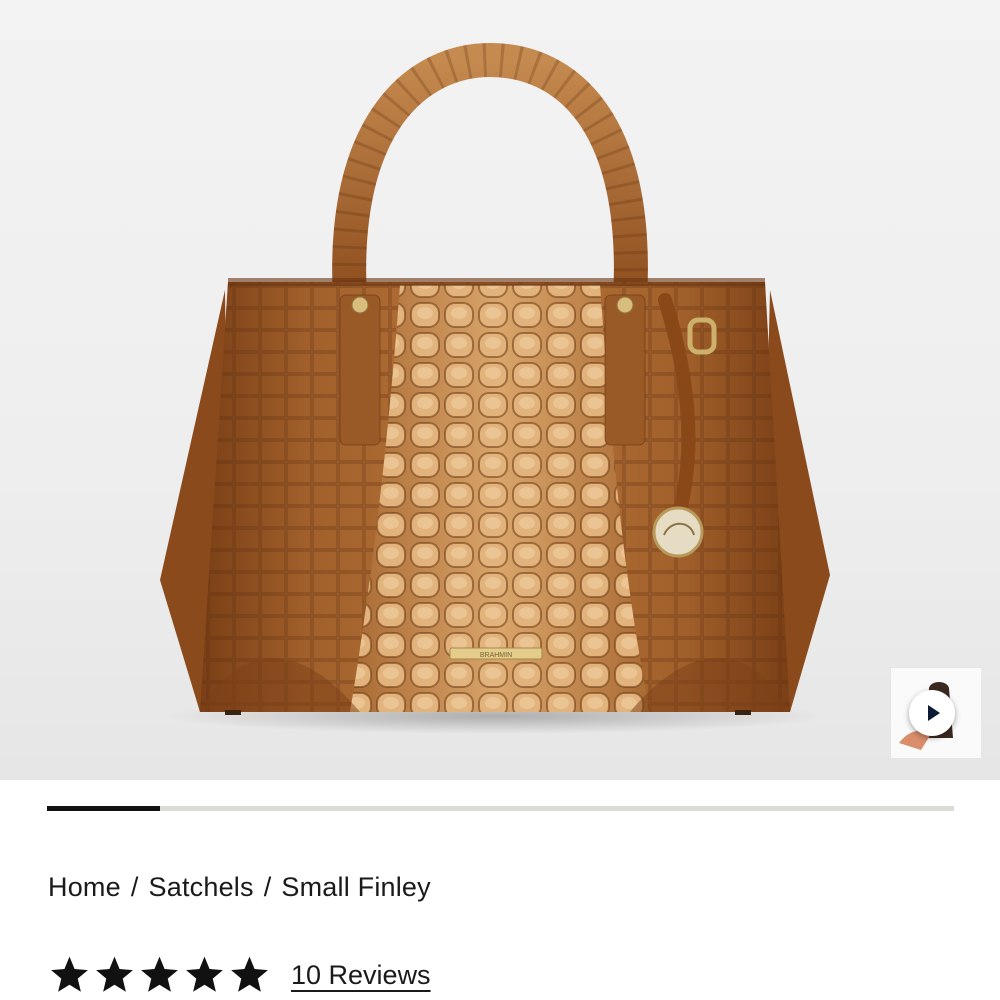 This screenshot has width=1000, height=1000. Describe the element at coordinates (201, 887) in the screenshot. I see `breadcrumb-satchels: Satchels` at that location.